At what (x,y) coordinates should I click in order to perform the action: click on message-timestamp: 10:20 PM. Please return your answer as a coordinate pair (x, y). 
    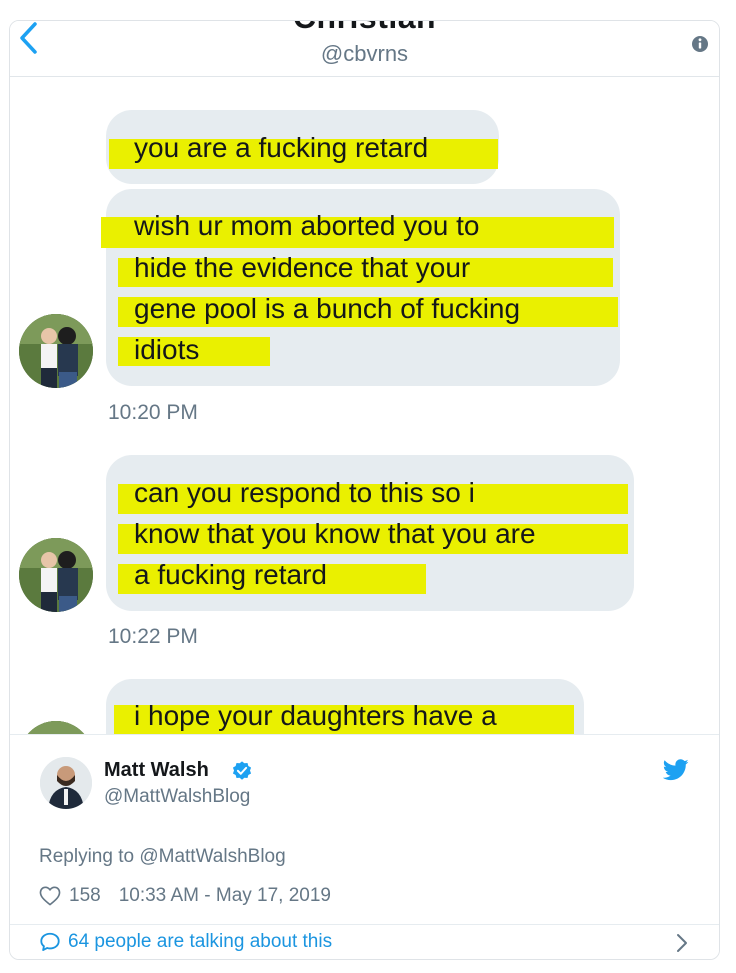
    Looking at the image, I should click on (153, 412).